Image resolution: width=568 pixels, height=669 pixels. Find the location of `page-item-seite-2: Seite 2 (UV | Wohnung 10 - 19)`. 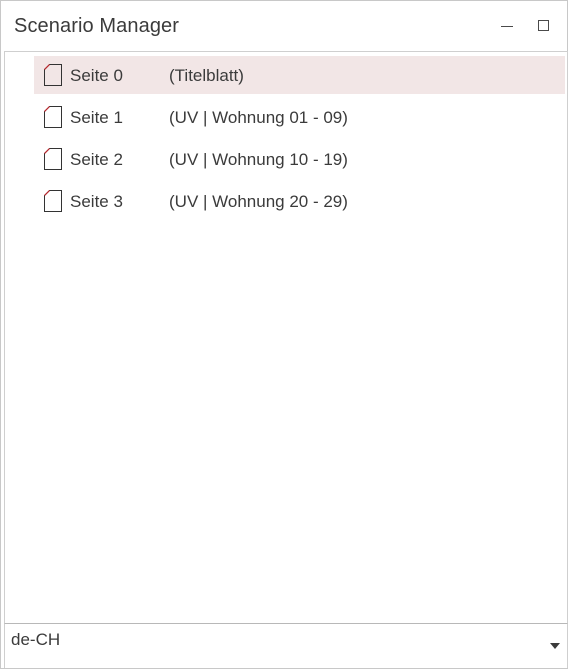

page-item-seite-2: Seite 2 (UV | Wohnung 10 - 19) is located at coordinates (299, 159).